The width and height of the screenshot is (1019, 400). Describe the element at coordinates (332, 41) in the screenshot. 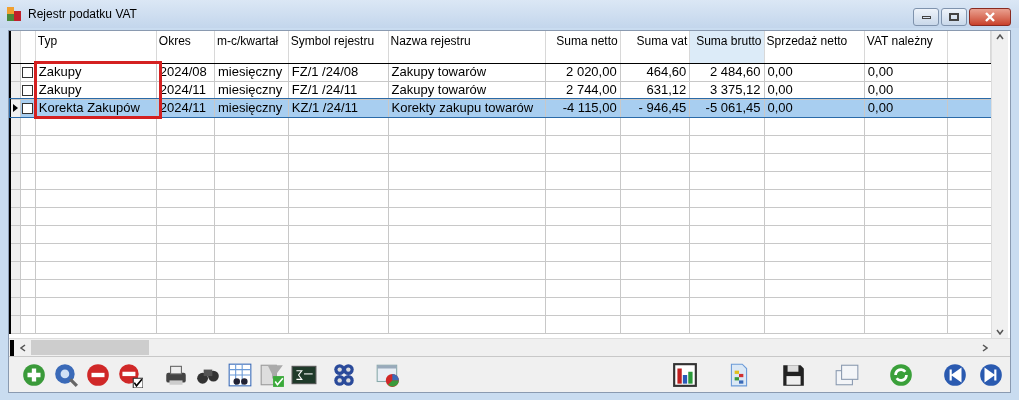

I see `column-header: Symbol rejestru` at that location.